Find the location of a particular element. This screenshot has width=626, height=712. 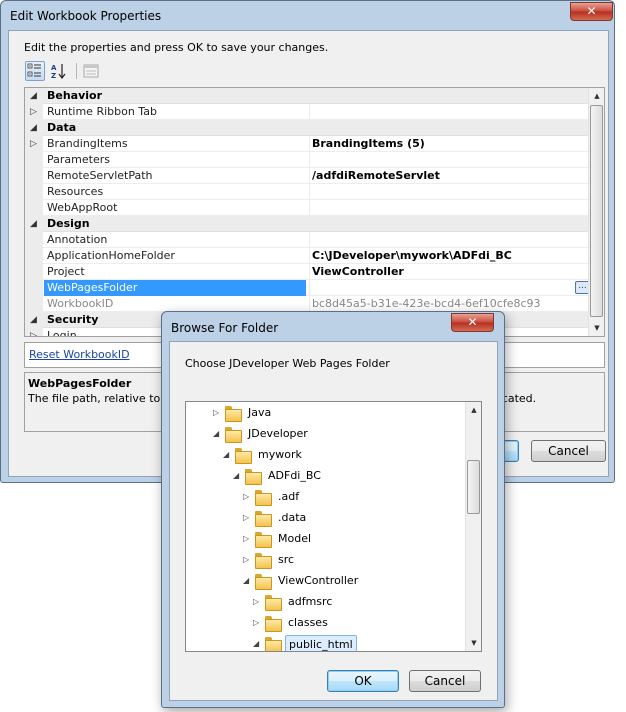

property-grid-scrollbar: ▲ ▼ is located at coordinates (596, 212).